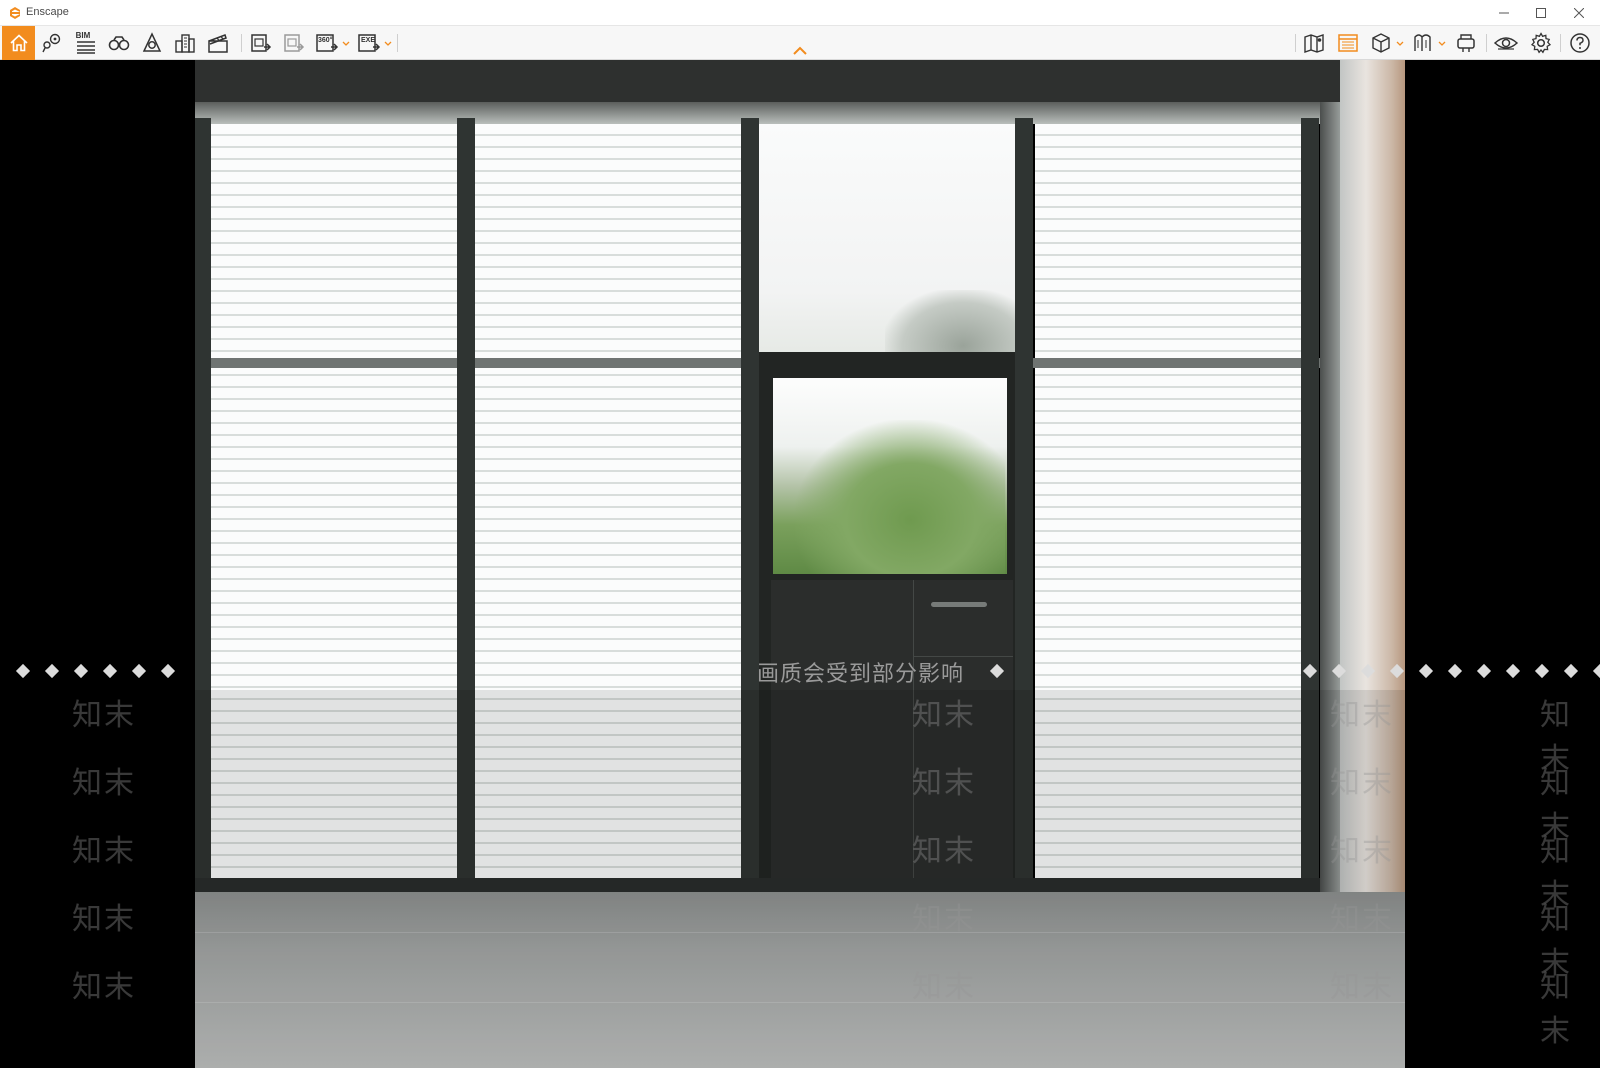 The image size is (1600, 1068). I want to click on vr-headset-button, so click(1466, 43).